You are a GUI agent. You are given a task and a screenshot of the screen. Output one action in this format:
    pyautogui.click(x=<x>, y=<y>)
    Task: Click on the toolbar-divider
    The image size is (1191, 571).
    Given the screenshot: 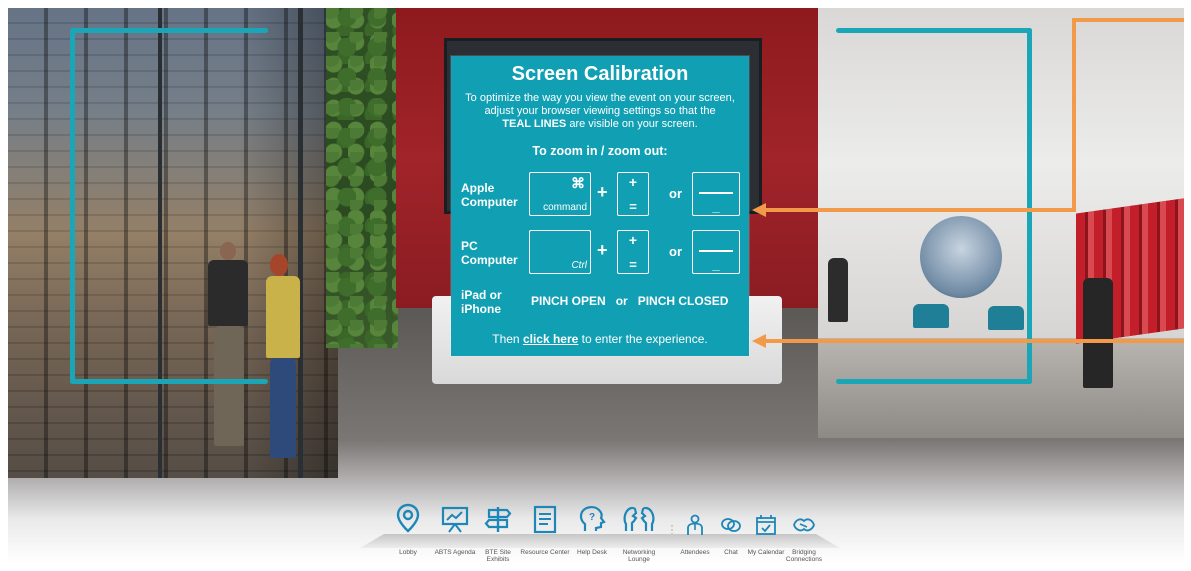 What is the action you would take?
    pyautogui.click(x=672, y=532)
    